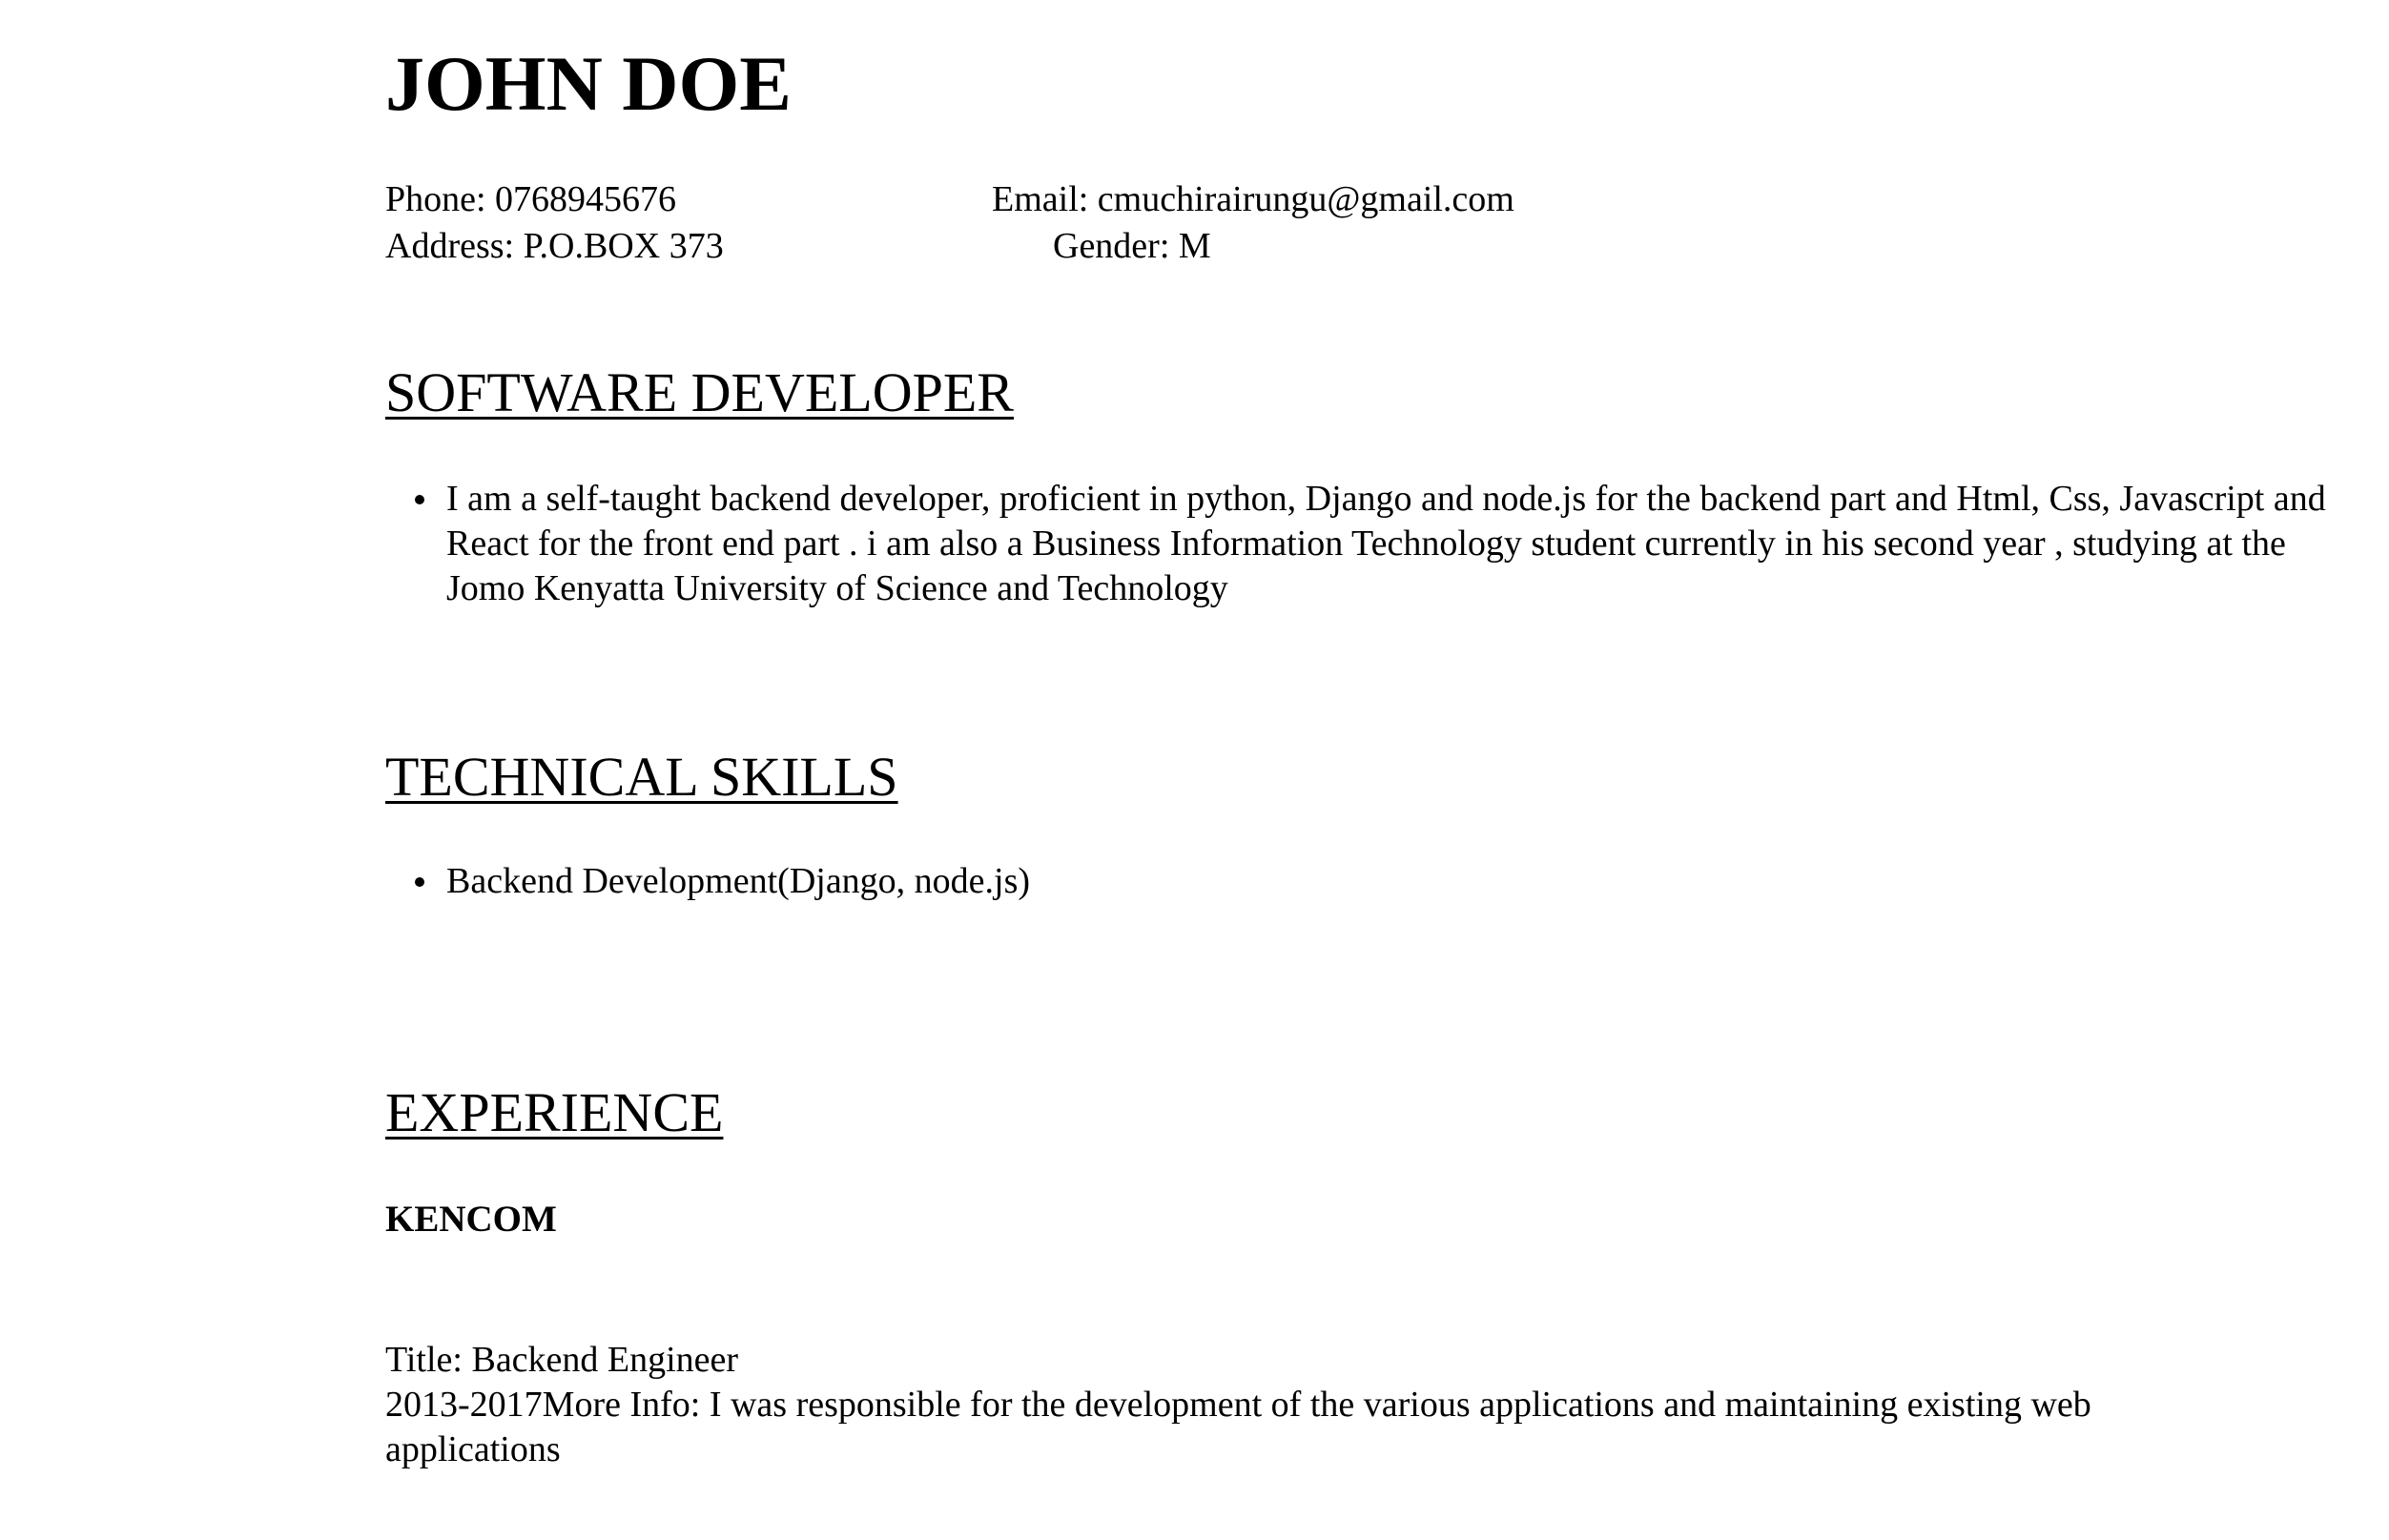  I want to click on phone-text: Phone: 0768945676, so click(531, 199).